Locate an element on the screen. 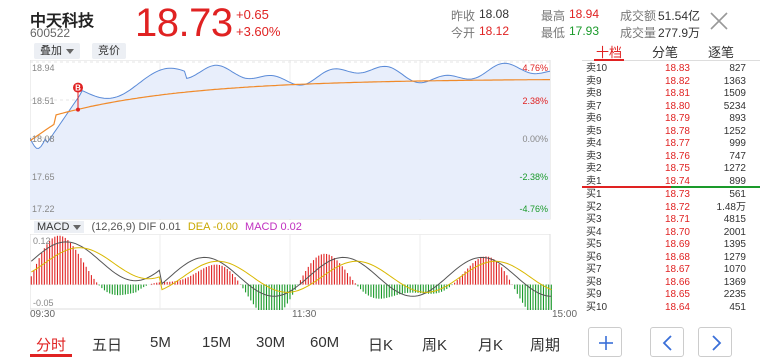 The image size is (760, 357). level-price: 18.70 is located at coordinates (677, 232).